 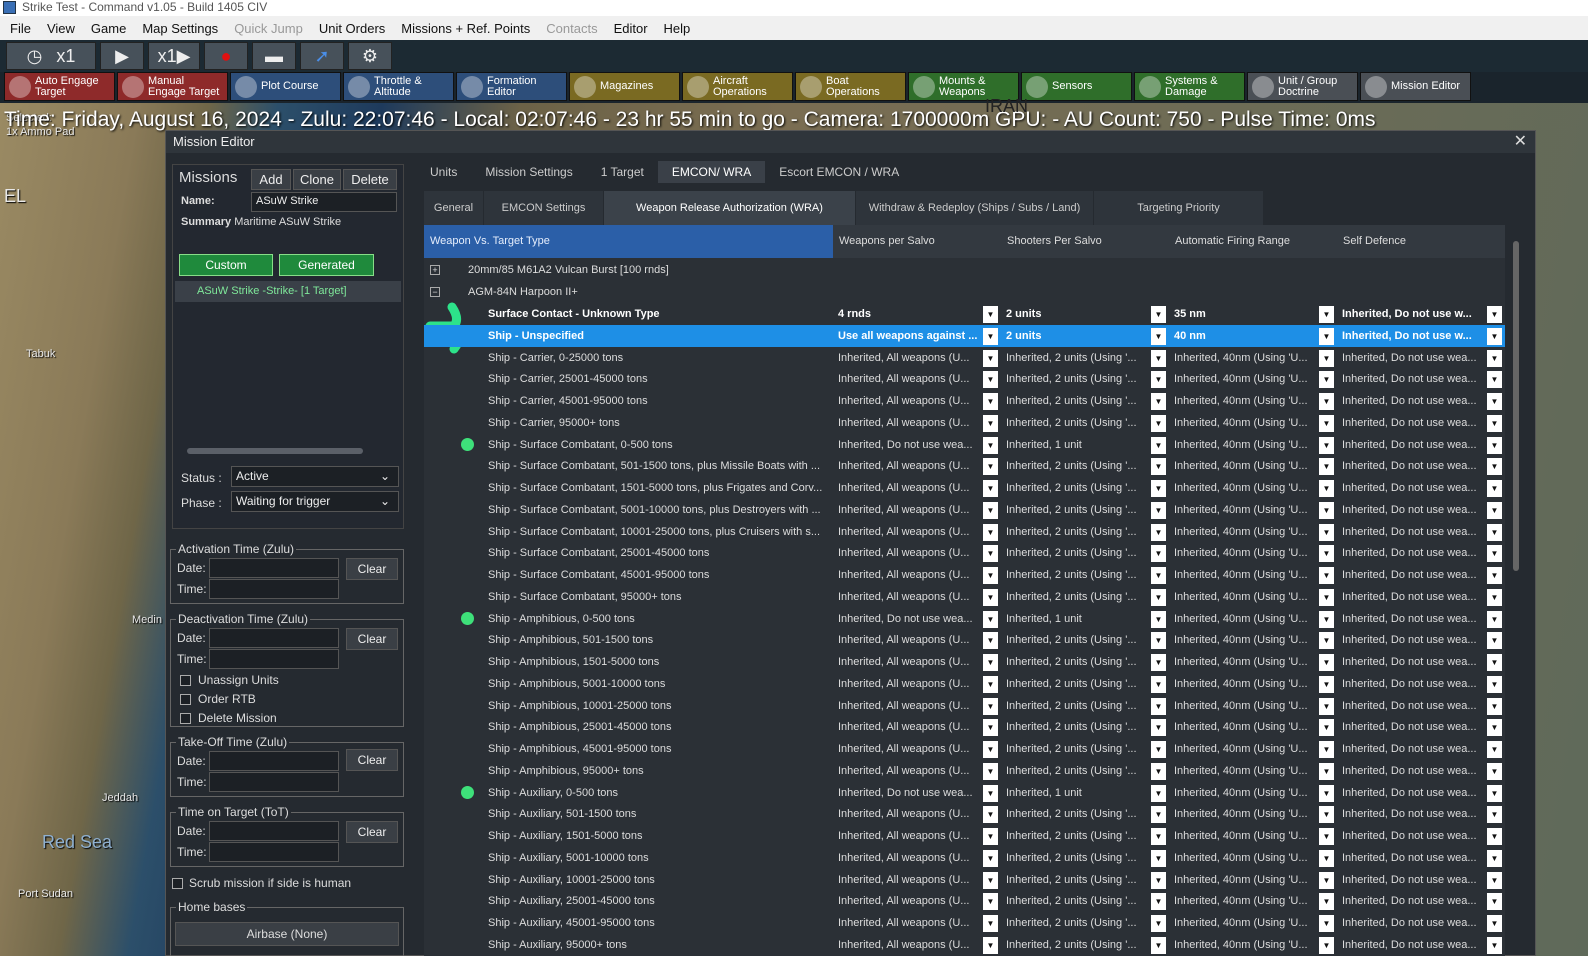 What do you see at coordinates (185, 718) in the screenshot?
I see `delete-mission-checkbox` at bounding box center [185, 718].